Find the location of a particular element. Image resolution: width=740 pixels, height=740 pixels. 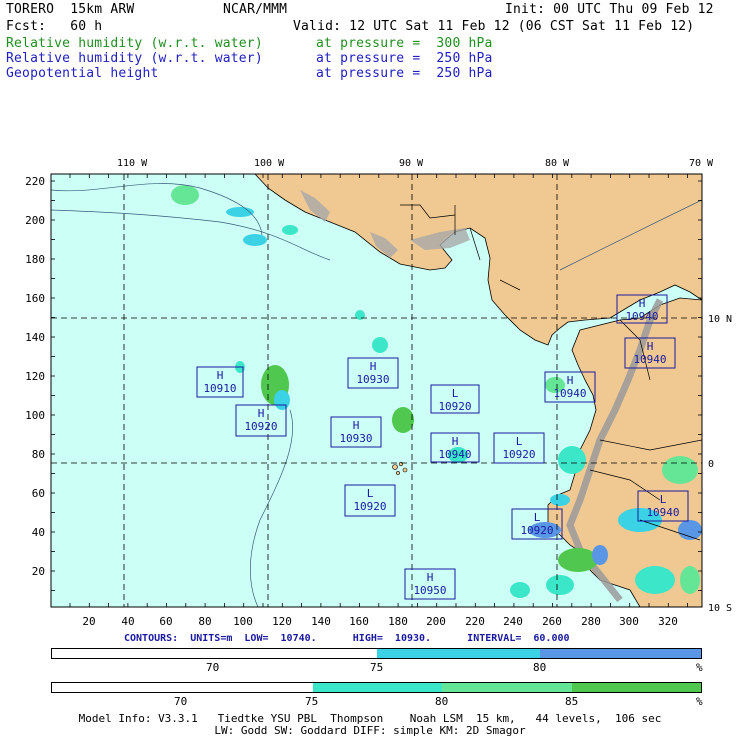

x-tick-label: 160 is located at coordinates (359, 621).